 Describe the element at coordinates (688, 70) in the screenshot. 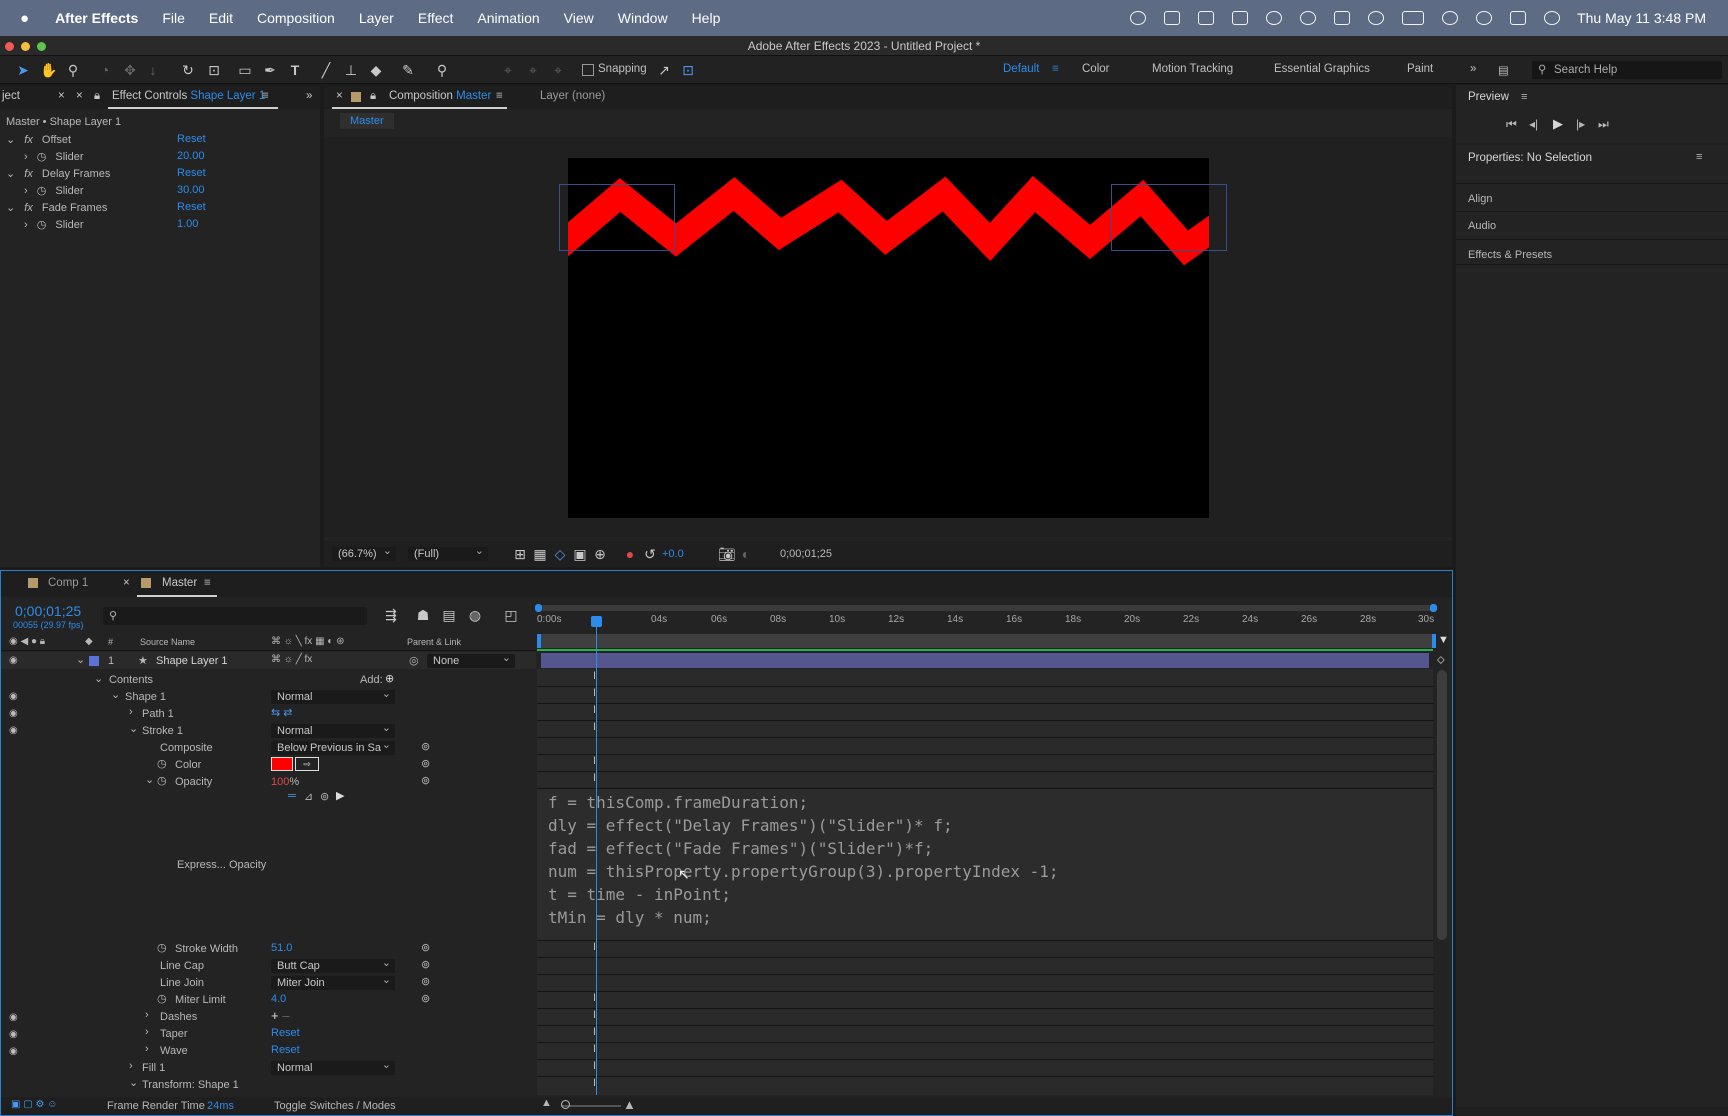

I see `snap-target-icon: ⊡` at that location.